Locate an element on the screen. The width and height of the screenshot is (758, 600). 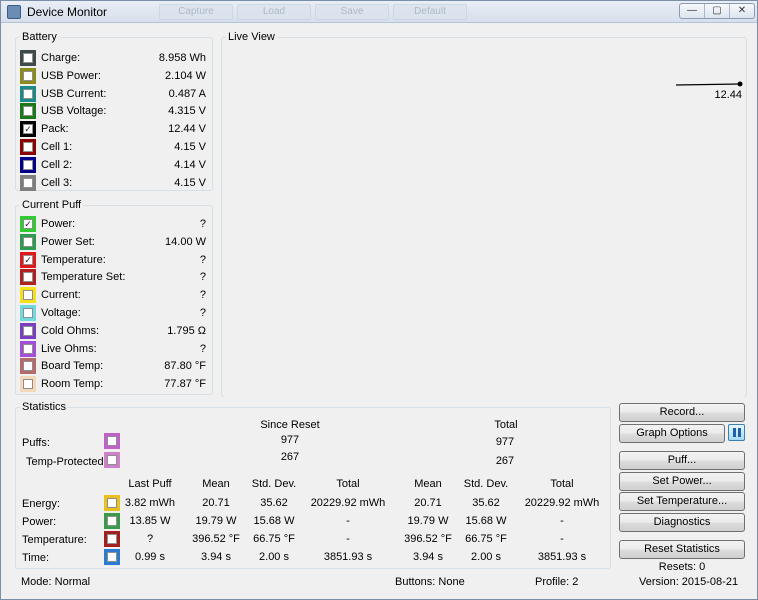
pack-voltage-trace is located at coordinates (708, 84).